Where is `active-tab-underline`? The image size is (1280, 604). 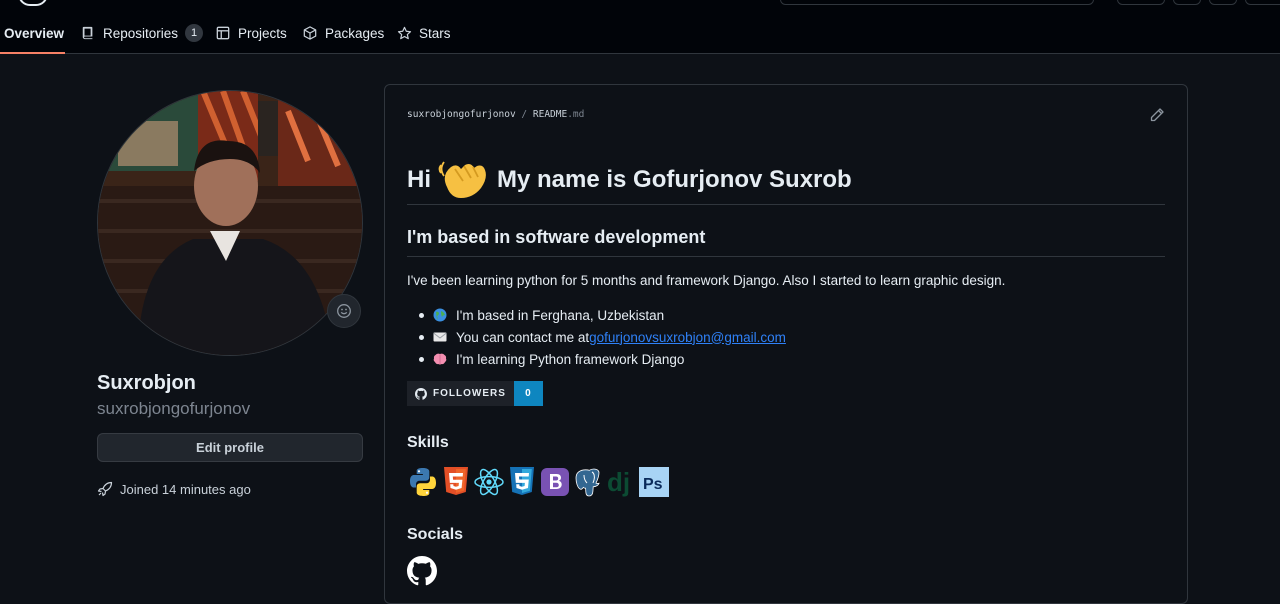 active-tab-underline is located at coordinates (32, 53).